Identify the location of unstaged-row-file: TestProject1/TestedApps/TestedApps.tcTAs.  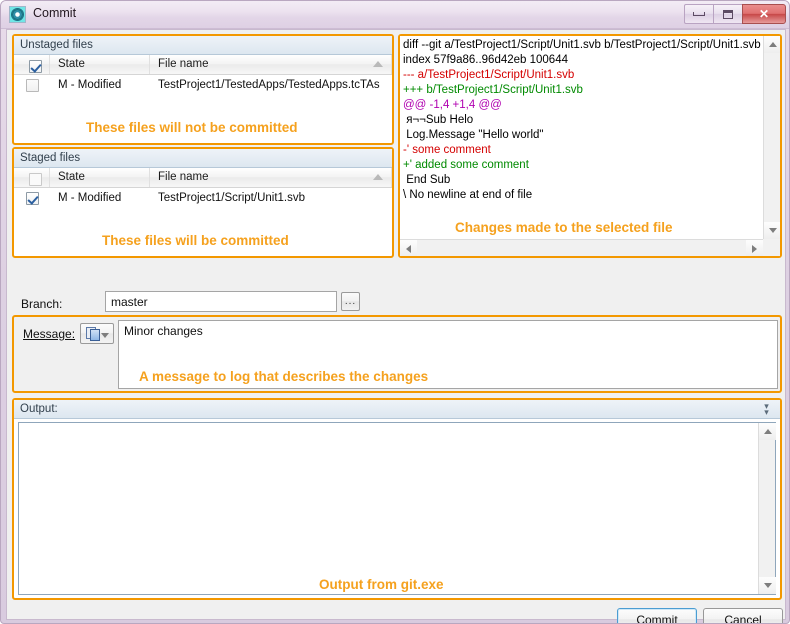
(269, 85).